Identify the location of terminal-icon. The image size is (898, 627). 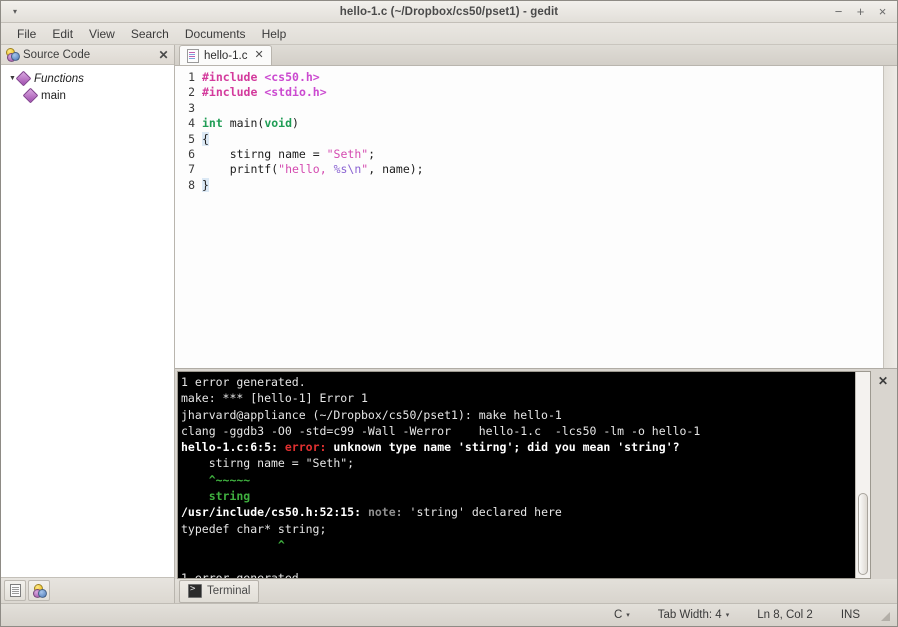
(195, 591).